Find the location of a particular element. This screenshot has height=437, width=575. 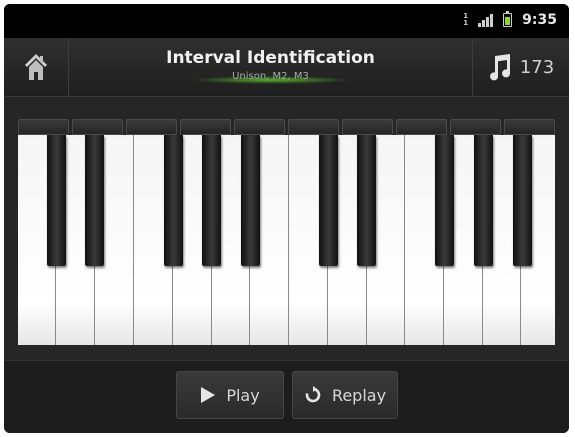

signal-icon is located at coordinates (486, 20).